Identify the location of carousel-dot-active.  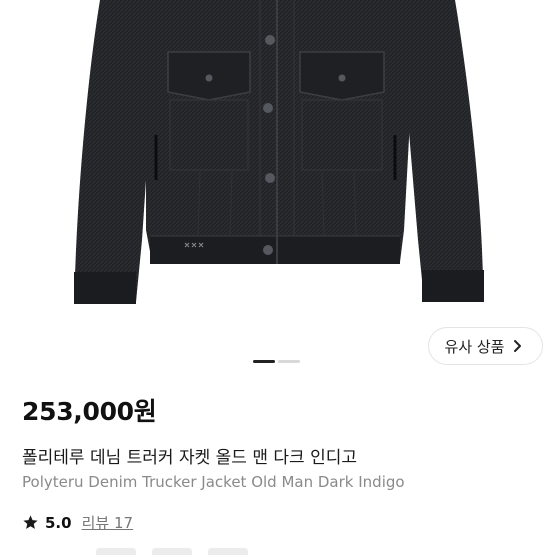
(264, 361).